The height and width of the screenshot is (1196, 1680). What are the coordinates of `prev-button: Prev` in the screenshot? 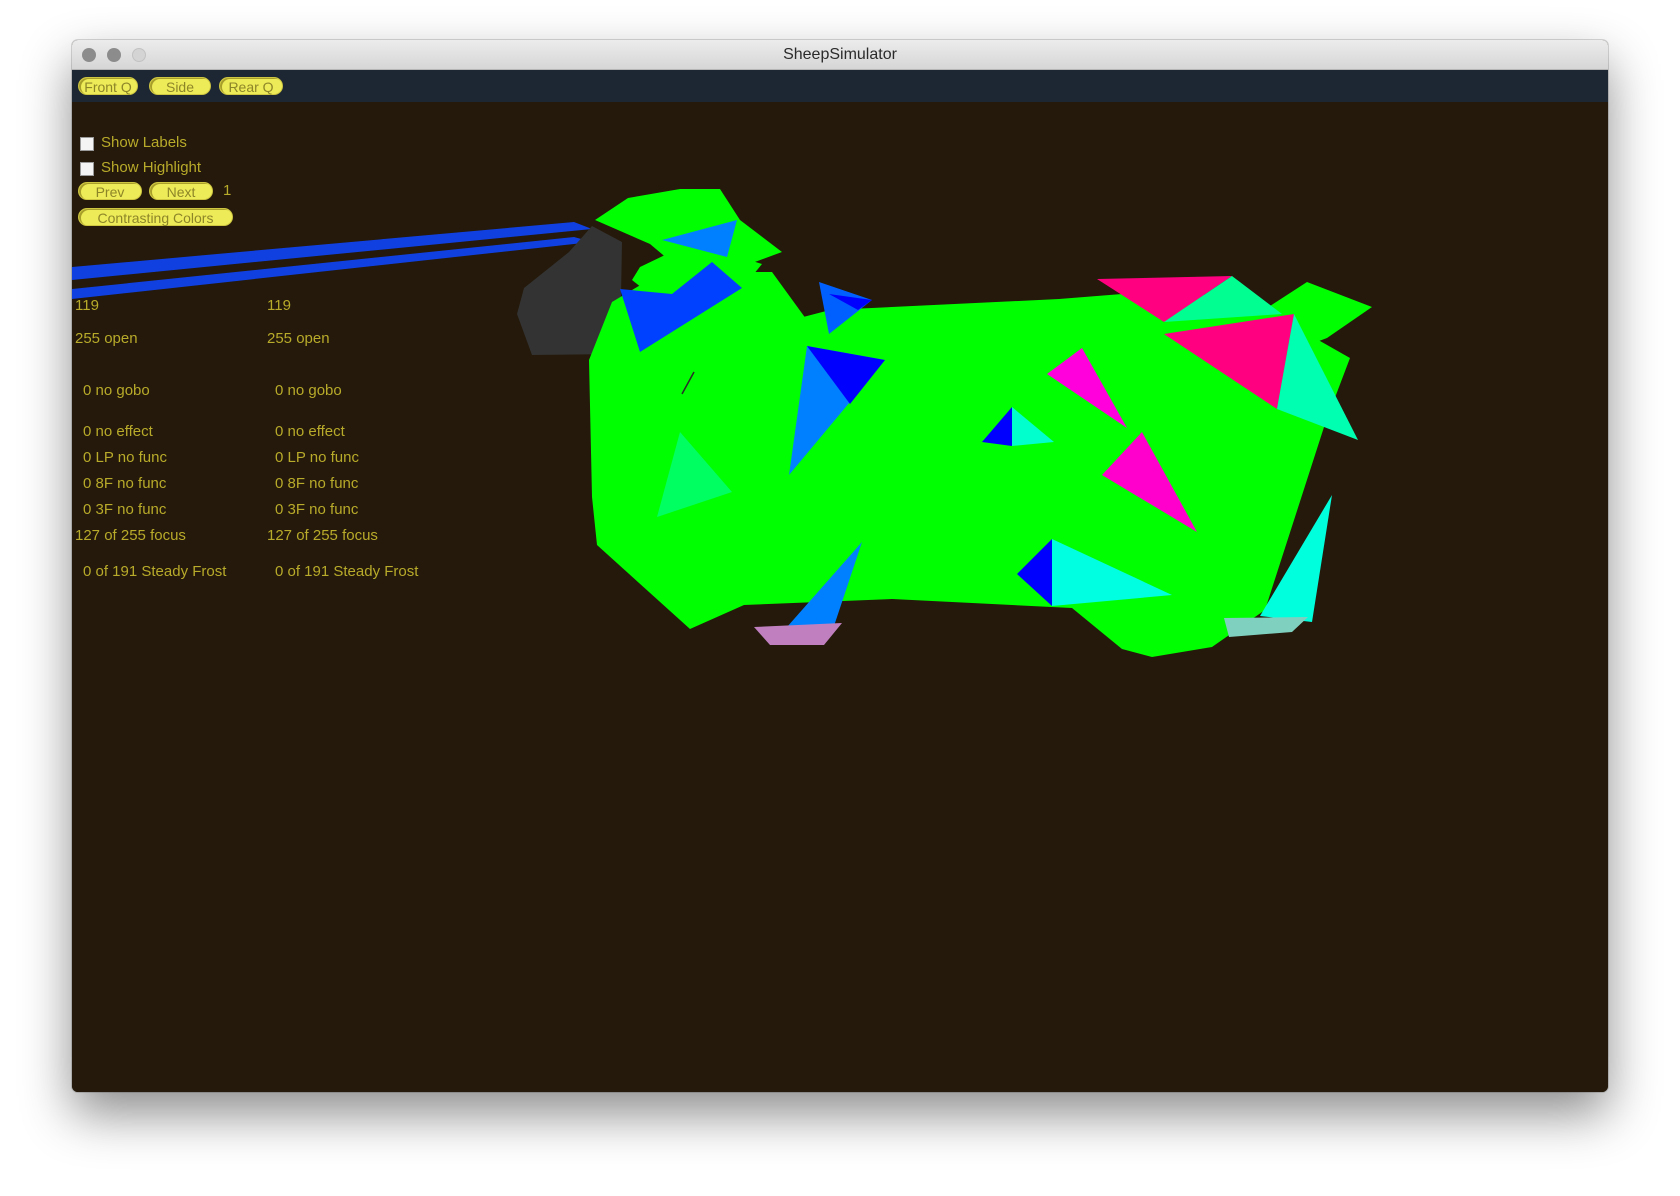 It's located at (110, 191).